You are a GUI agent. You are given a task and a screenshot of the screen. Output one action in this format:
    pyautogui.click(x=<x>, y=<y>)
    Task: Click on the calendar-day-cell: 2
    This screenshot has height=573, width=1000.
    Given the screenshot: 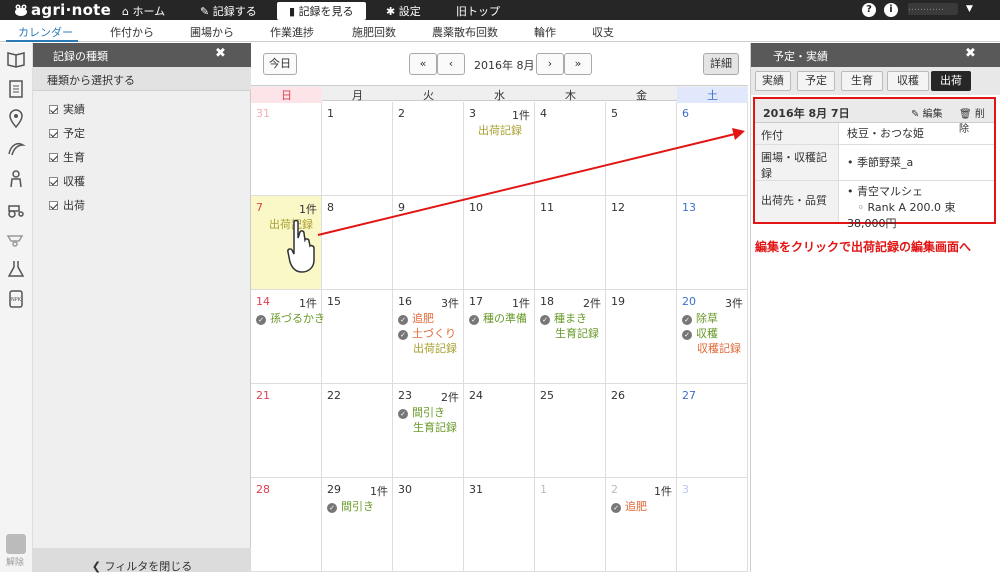 What is the action you would take?
    pyautogui.click(x=428, y=149)
    